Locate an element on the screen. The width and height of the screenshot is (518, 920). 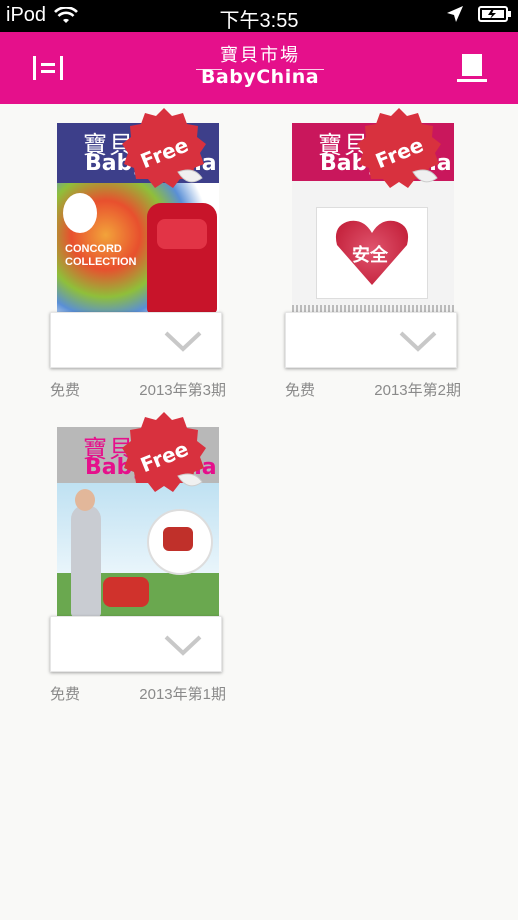
status-right is located at coordinates (479, 14).